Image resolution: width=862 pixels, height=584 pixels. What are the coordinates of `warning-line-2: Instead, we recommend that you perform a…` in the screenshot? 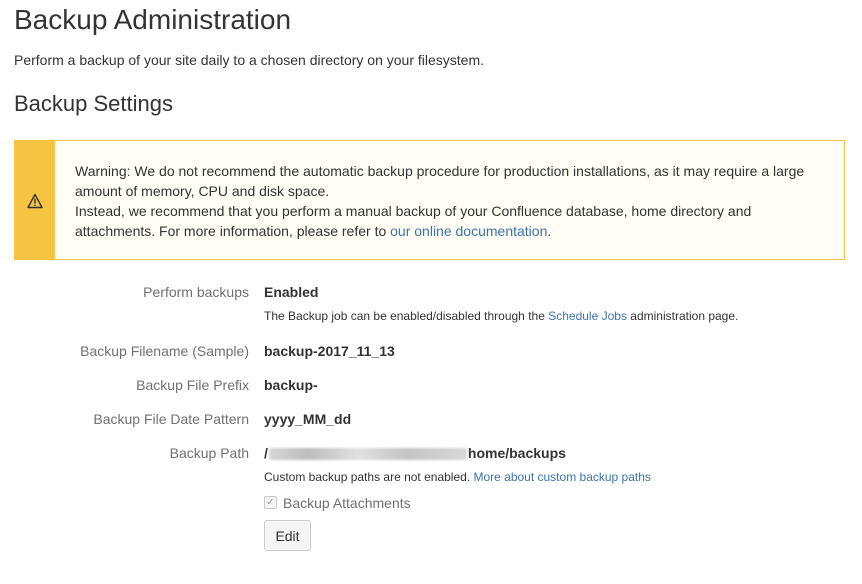 It's located at (450, 221).